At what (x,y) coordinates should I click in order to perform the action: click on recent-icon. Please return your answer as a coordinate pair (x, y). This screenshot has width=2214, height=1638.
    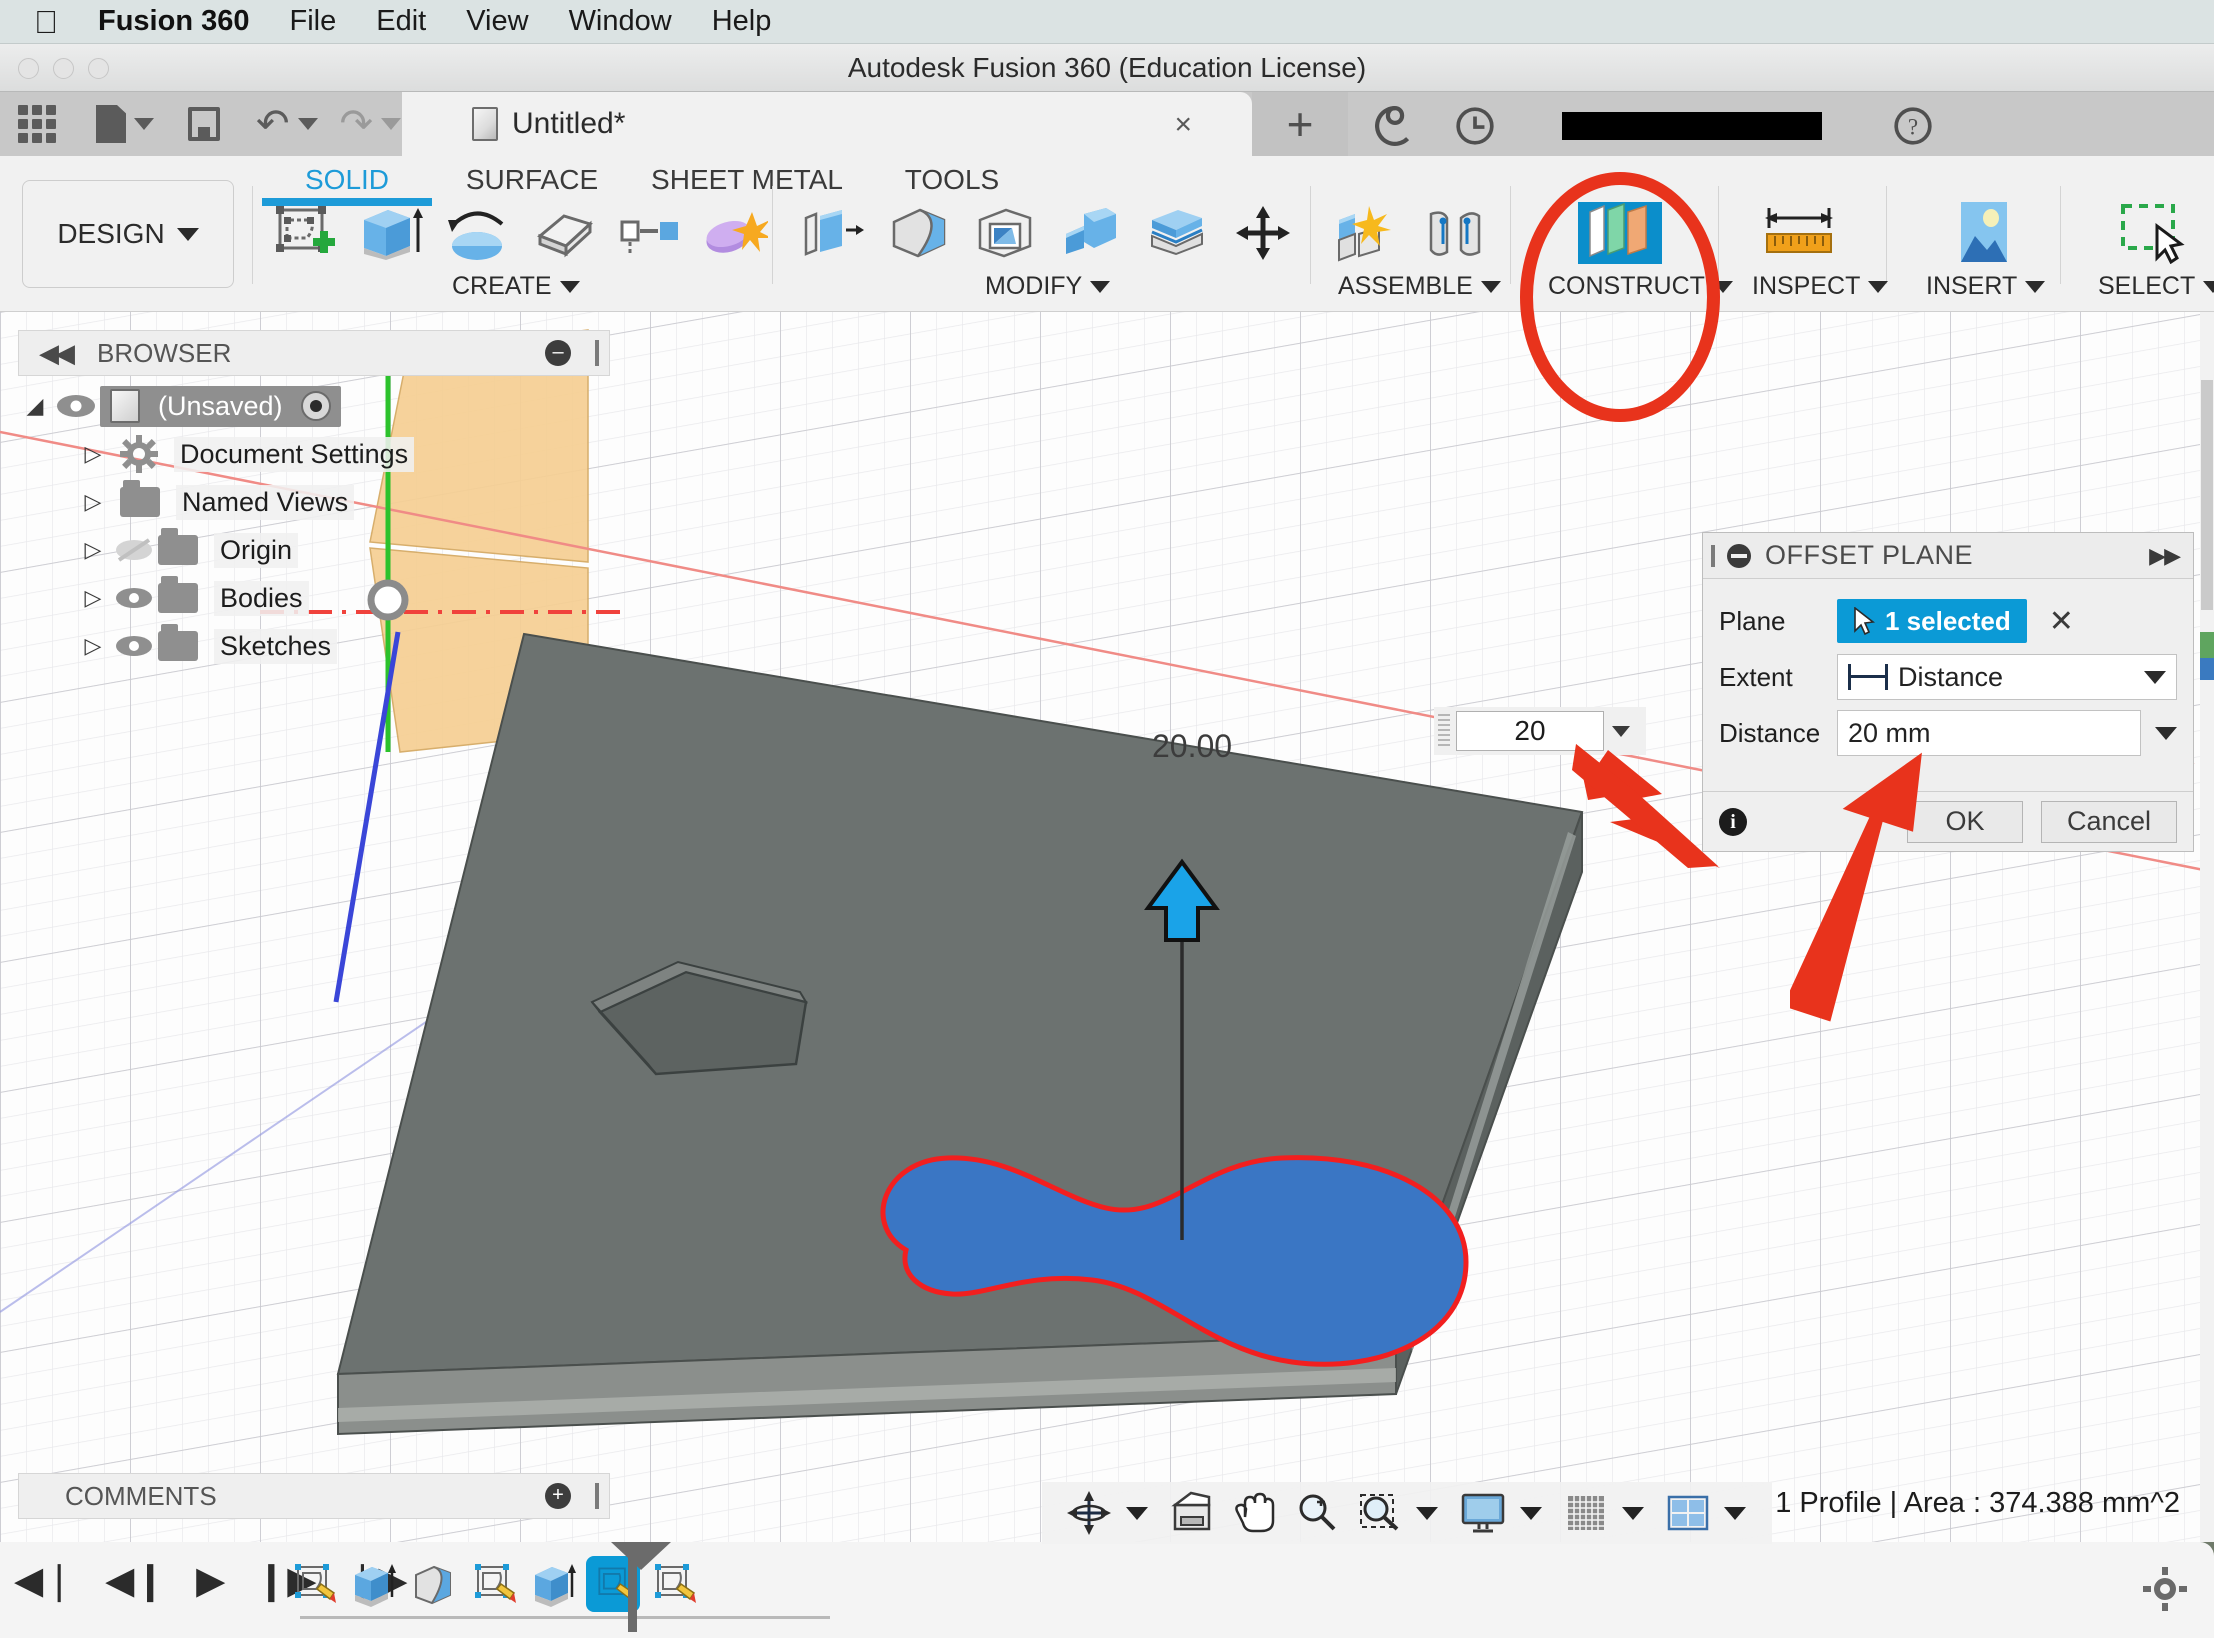
    Looking at the image, I should click on (1475, 126).